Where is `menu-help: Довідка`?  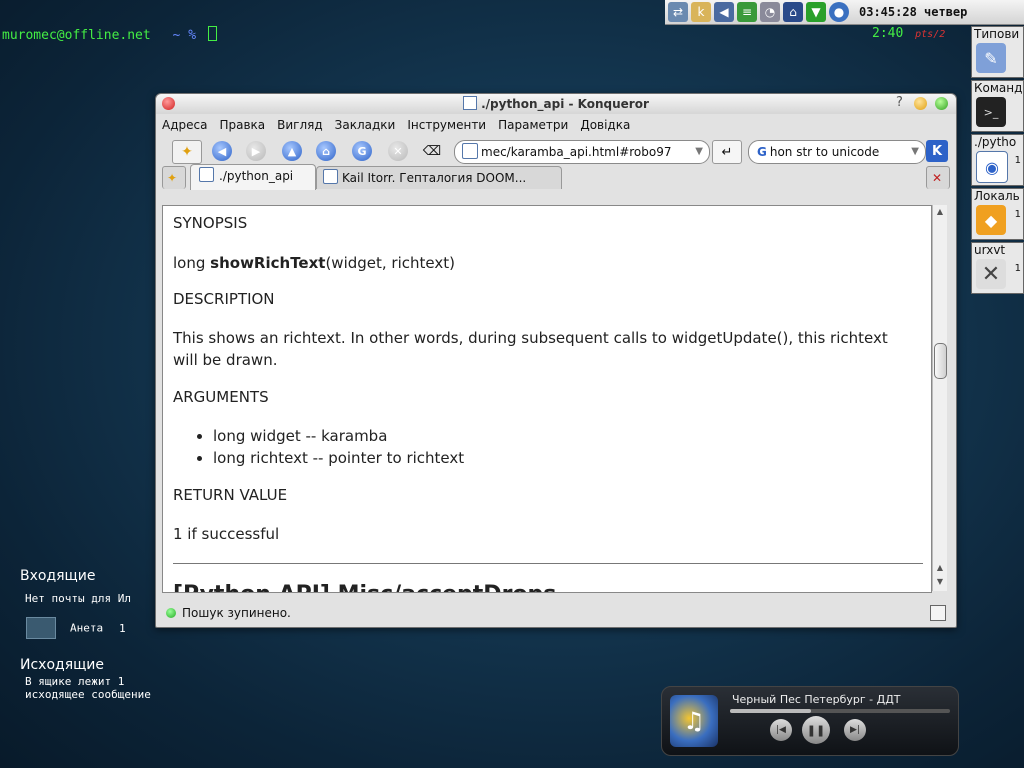
menu-help: Довідка is located at coordinates (605, 125).